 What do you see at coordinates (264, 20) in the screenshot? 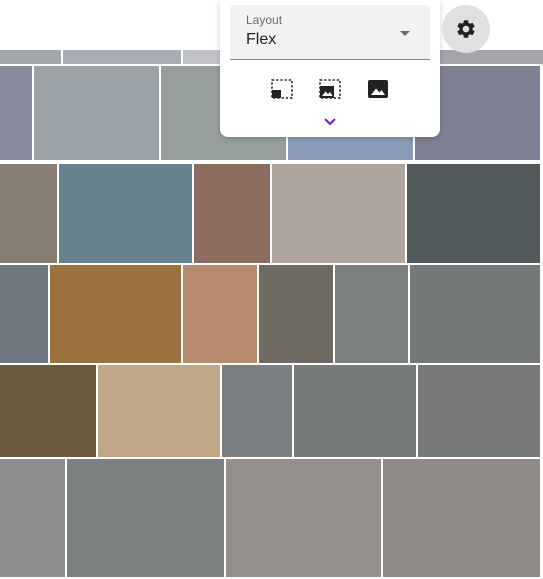
I see `layout-select-label: Layout` at bounding box center [264, 20].